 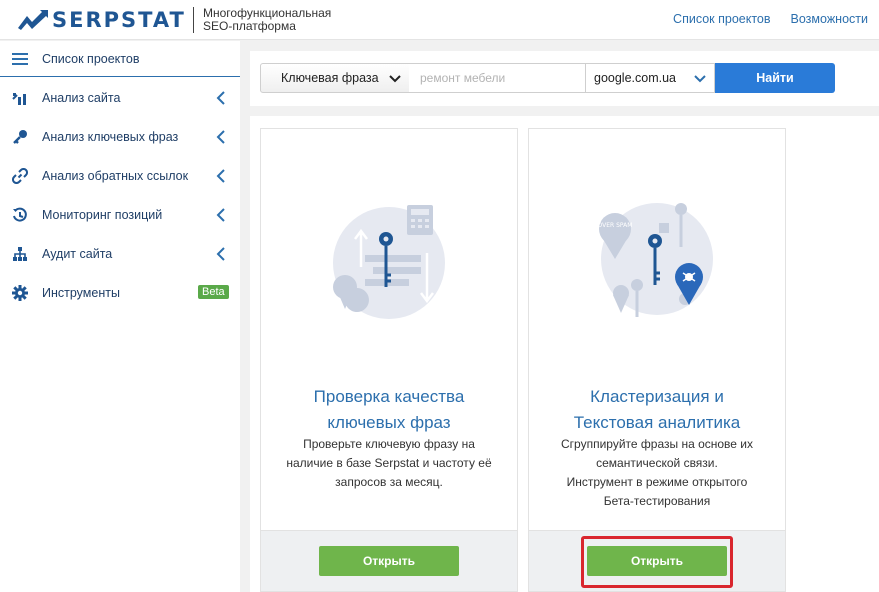 What do you see at coordinates (829, 19) in the screenshot?
I see `nav-features: Возможности` at bounding box center [829, 19].